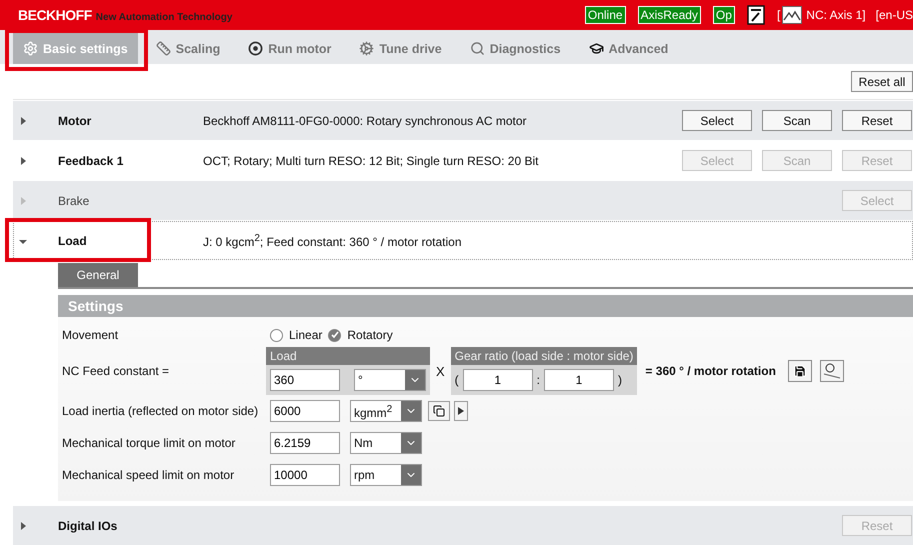  Describe the element at coordinates (710, 371) in the screenshot. I see `feed-result: = 360 ° / motor rotation` at that location.